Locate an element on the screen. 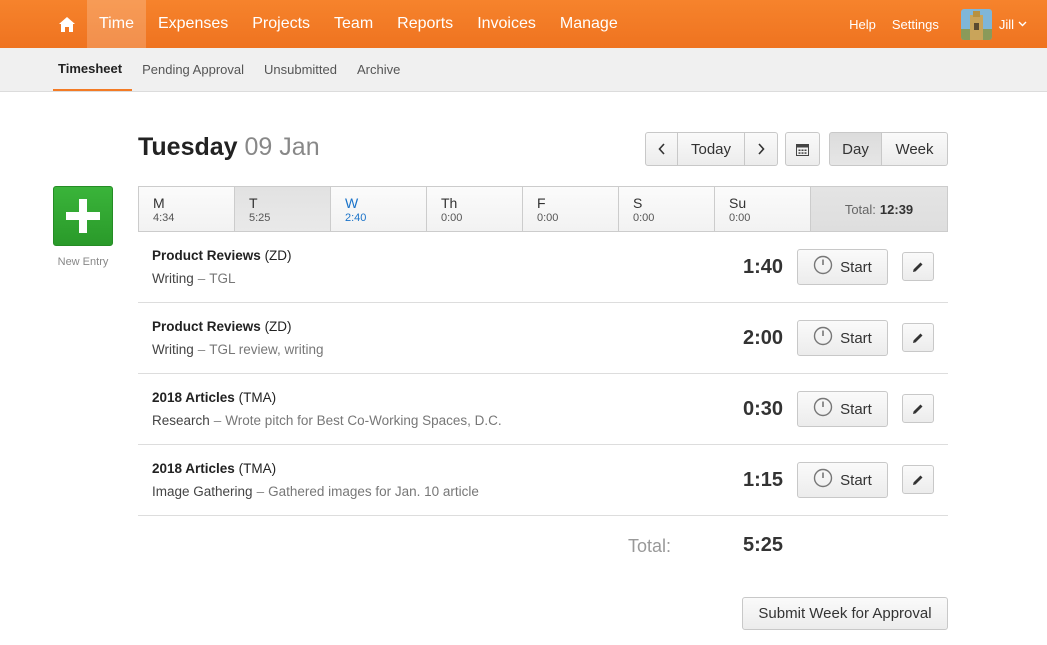 Image resolution: width=1047 pixels, height=645 pixels. day-total: Total: 5:25 is located at coordinates (543, 547).